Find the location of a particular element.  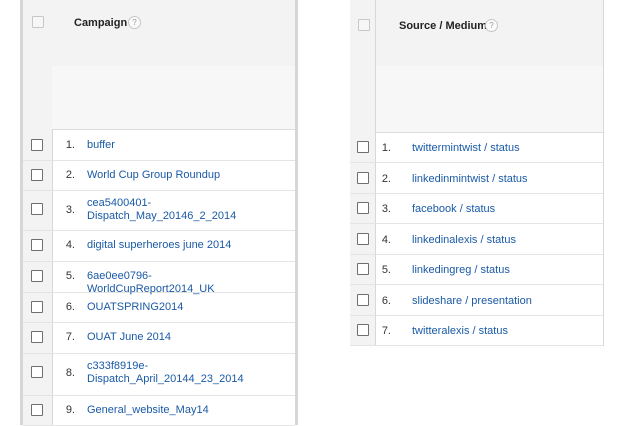

table-row: 9. General_website_May14 is located at coordinates (159, 410).